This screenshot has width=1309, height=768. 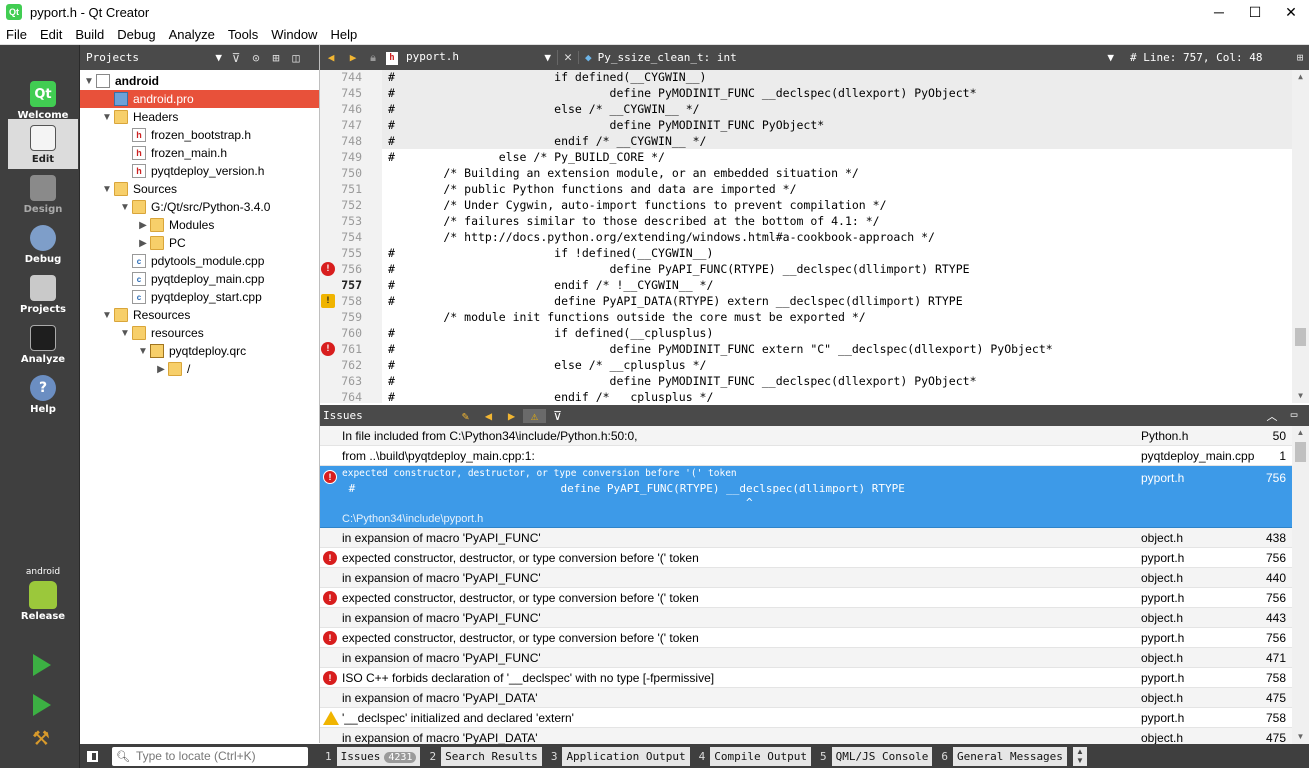 What do you see at coordinates (199, 315) in the screenshot?
I see `tree-item: ▼ Resources` at bounding box center [199, 315].